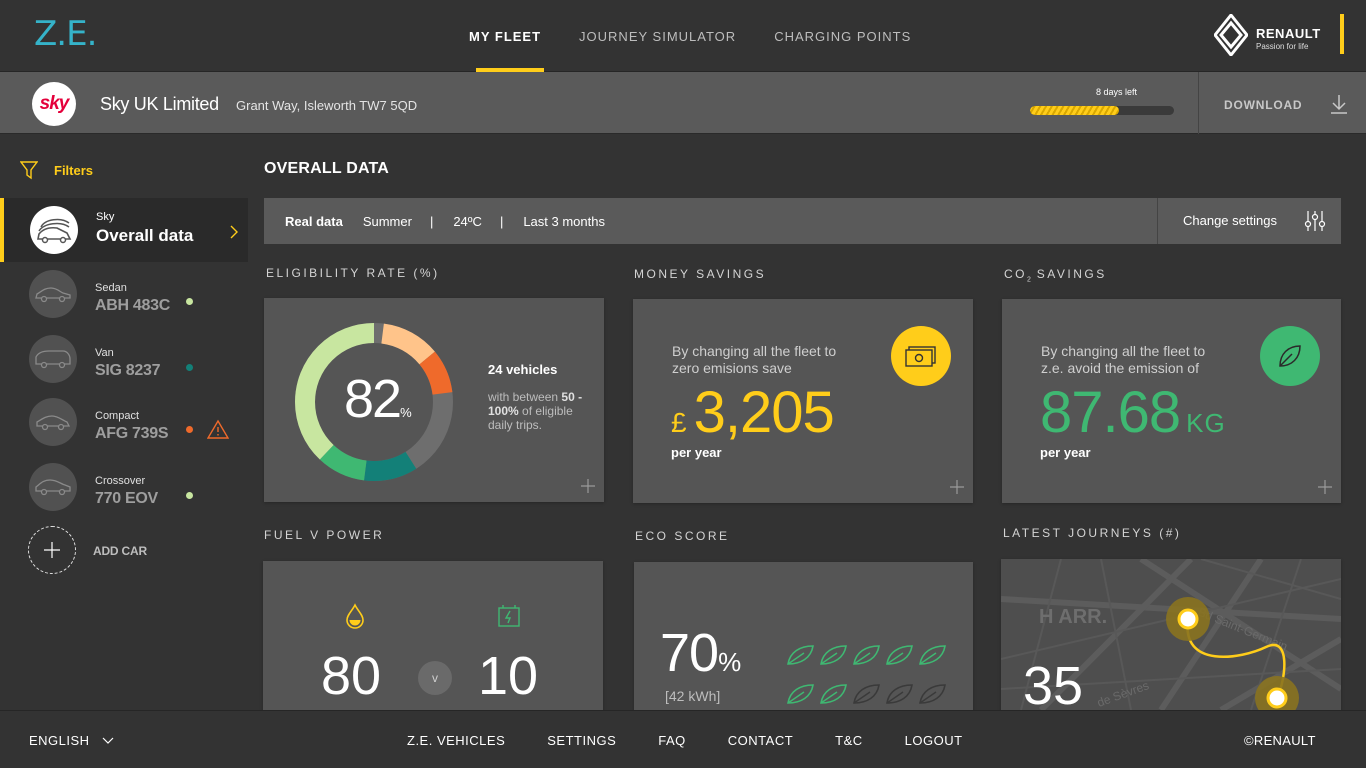  Describe the element at coordinates (1157, 221) in the screenshot. I see `divider` at that location.